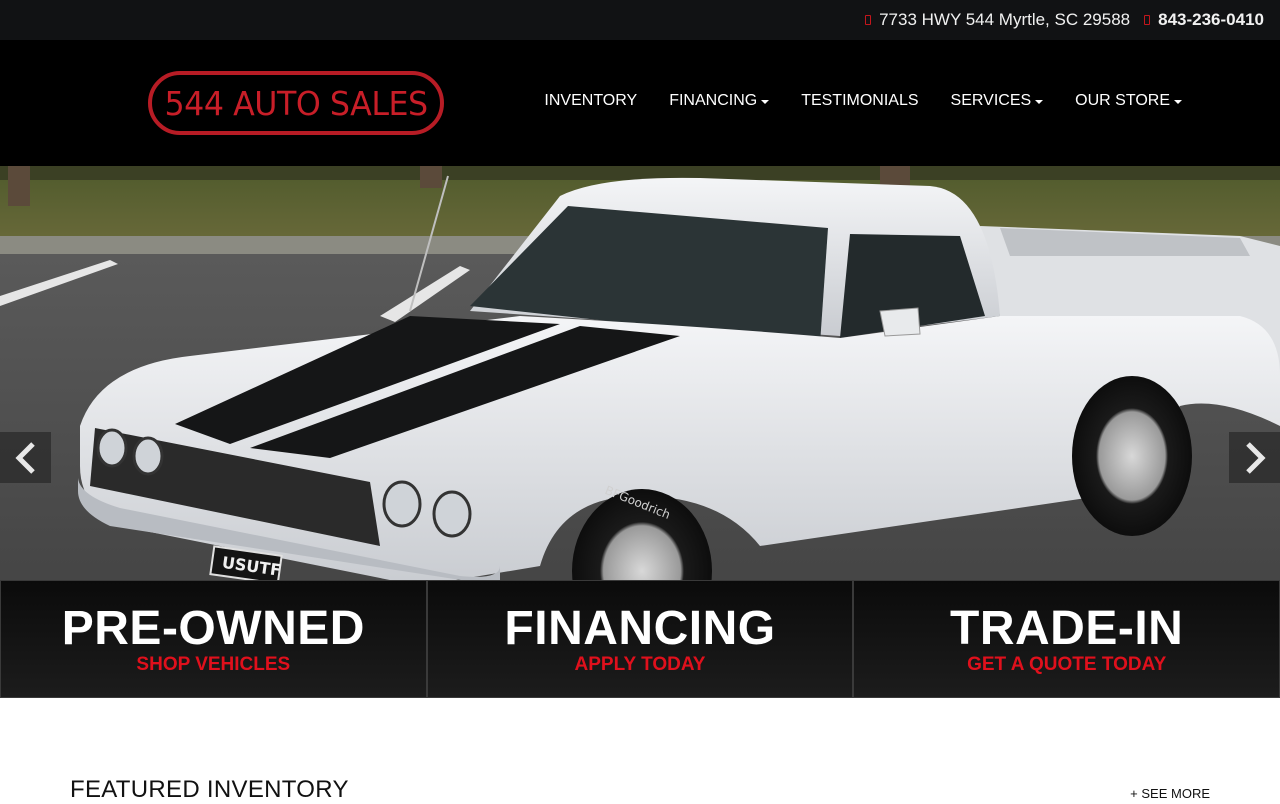 The image size is (1280, 804). Describe the element at coordinates (1170, 793) in the screenshot. I see `see-more-link: + SEE MORE` at that location.